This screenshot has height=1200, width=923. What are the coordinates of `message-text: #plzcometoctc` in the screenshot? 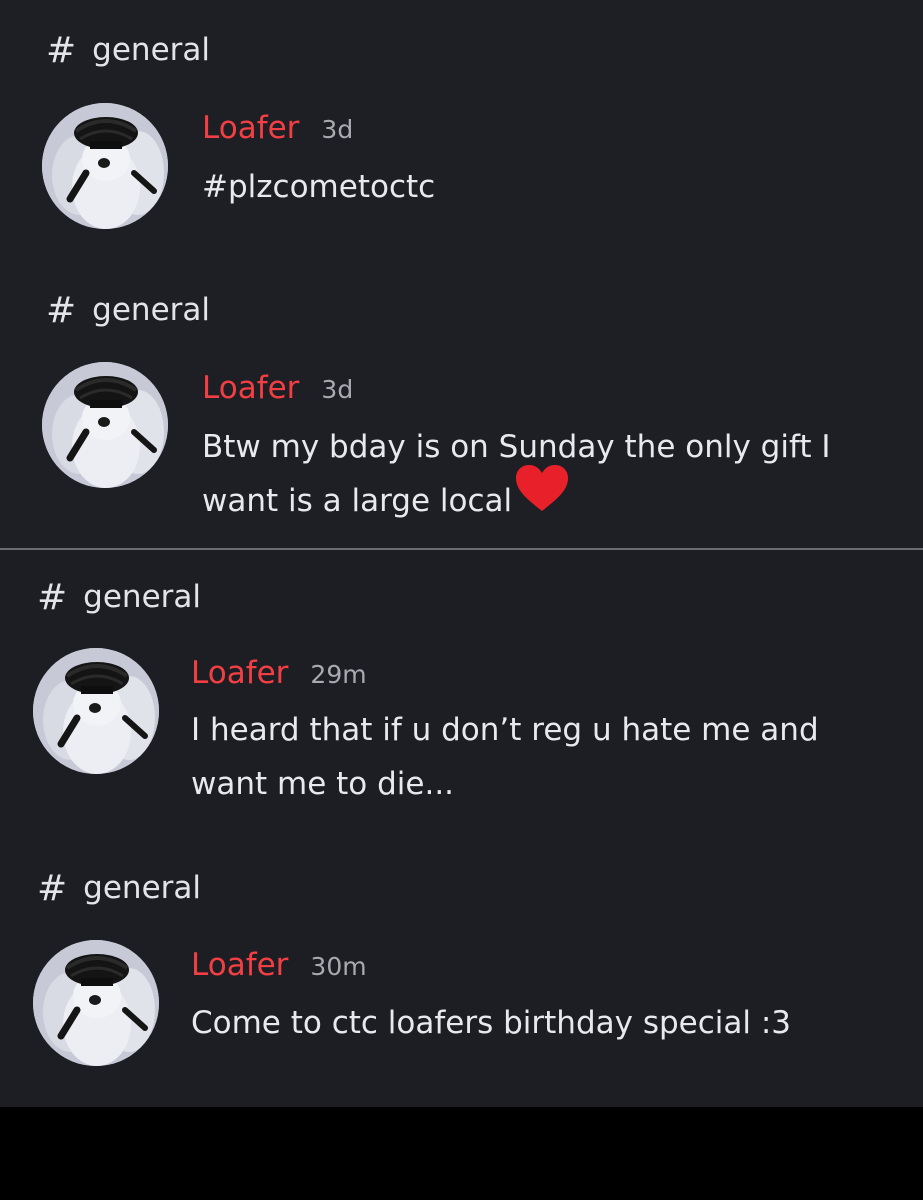 It's located at (318, 187).